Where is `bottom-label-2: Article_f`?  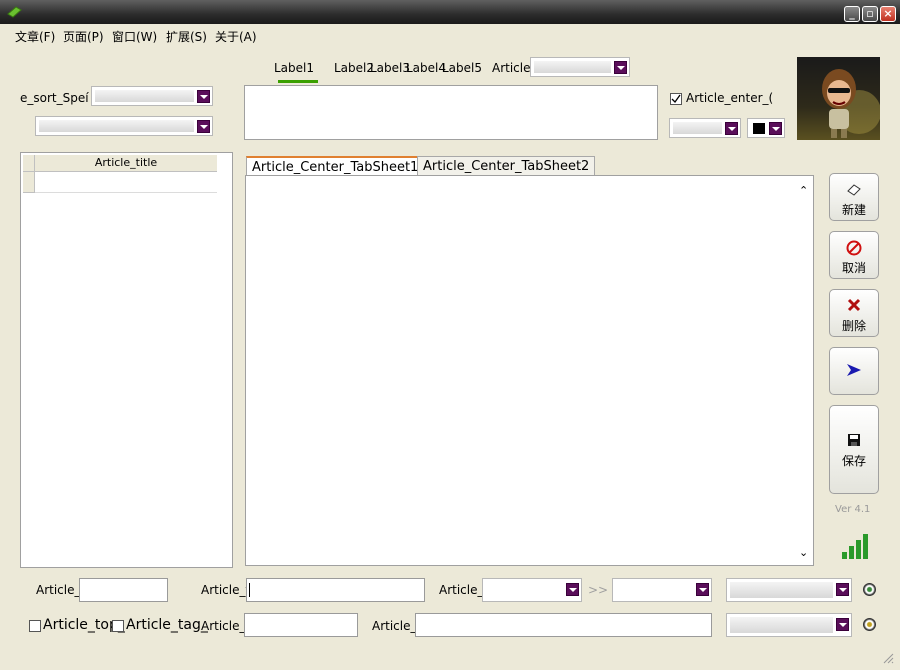 bottom-label-2: Article_f is located at coordinates (225, 590).